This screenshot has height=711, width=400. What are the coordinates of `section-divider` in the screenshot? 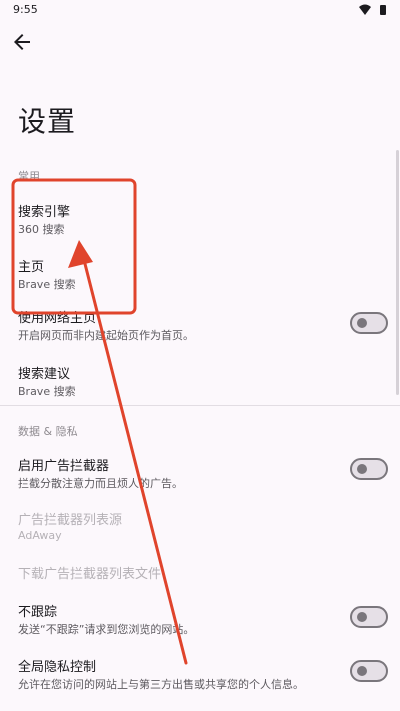 It's located at (200, 405).